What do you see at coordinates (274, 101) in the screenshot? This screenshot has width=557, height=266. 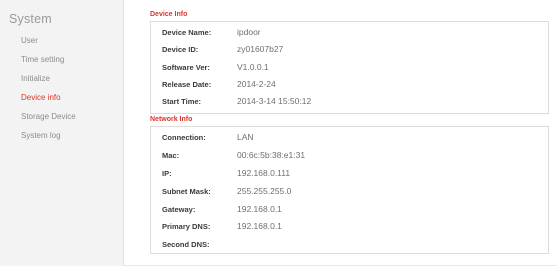 I see `start-time-value: 2014-3-14 15:50:12` at bounding box center [274, 101].